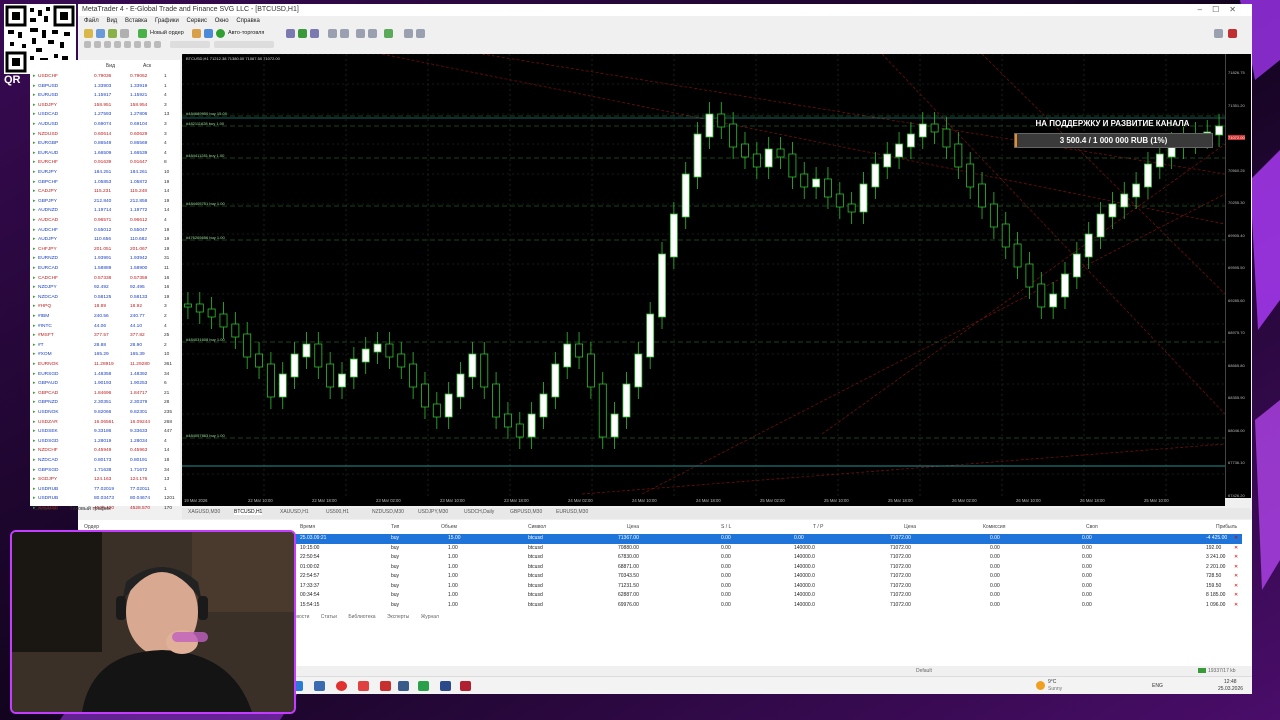  Describe the element at coordinates (105, 461) in the screenshot. I see `symbol-row: ▸ NZDCAD 0.80173 0.80191 18` at that location.